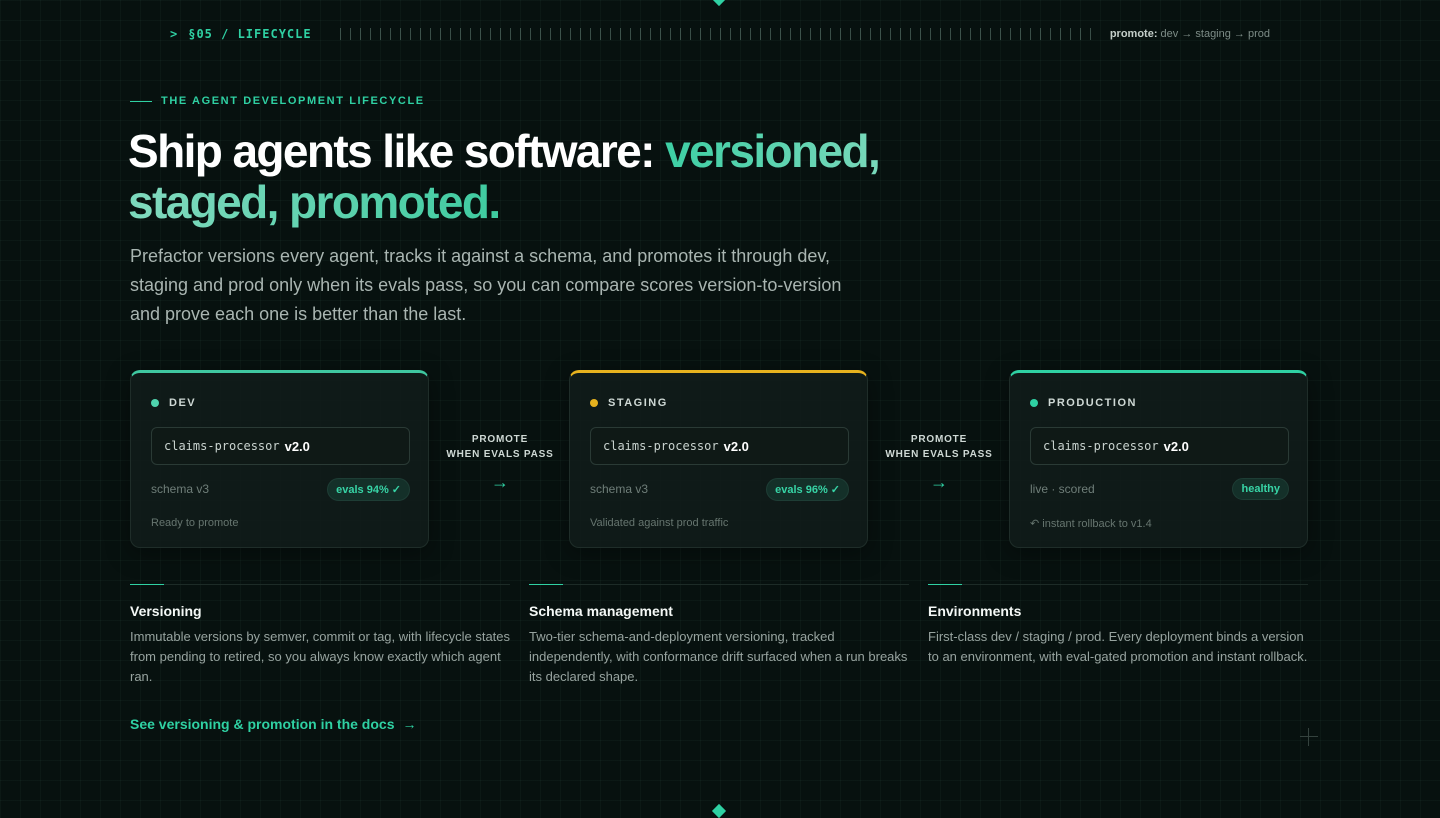 The image size is (1440, 818). Describe the element at coordinates (1309, 737) in the screenshot. I see `plus-icon` at that location.